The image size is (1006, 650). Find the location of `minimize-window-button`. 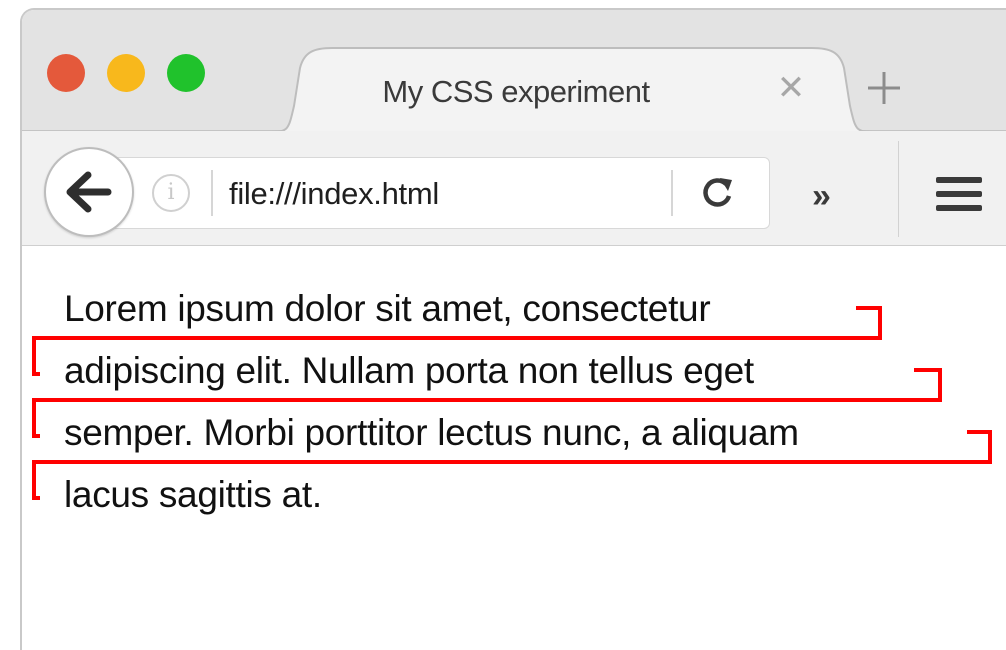

minimize-window-button is located at coordinates (126, 73).